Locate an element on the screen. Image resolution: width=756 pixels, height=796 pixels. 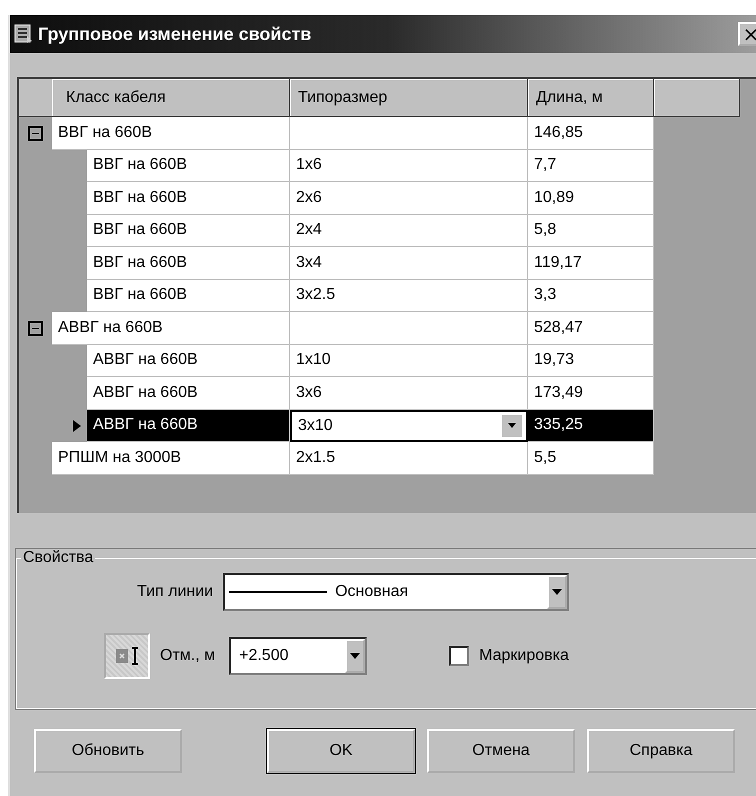
table-cell: 119,17 is located at coordinates (591, 263).